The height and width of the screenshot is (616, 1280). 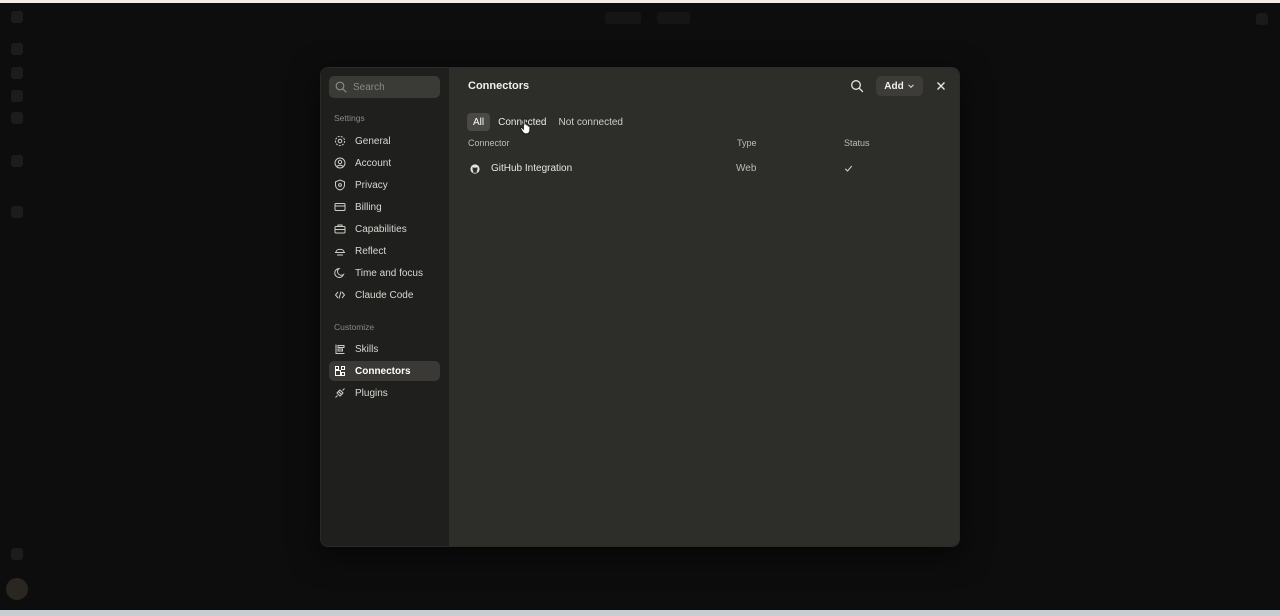 What do you see at coordinates (857, 143) in the screenshot?
I see `column-header-status: Status` at bounding box center [857, 143].